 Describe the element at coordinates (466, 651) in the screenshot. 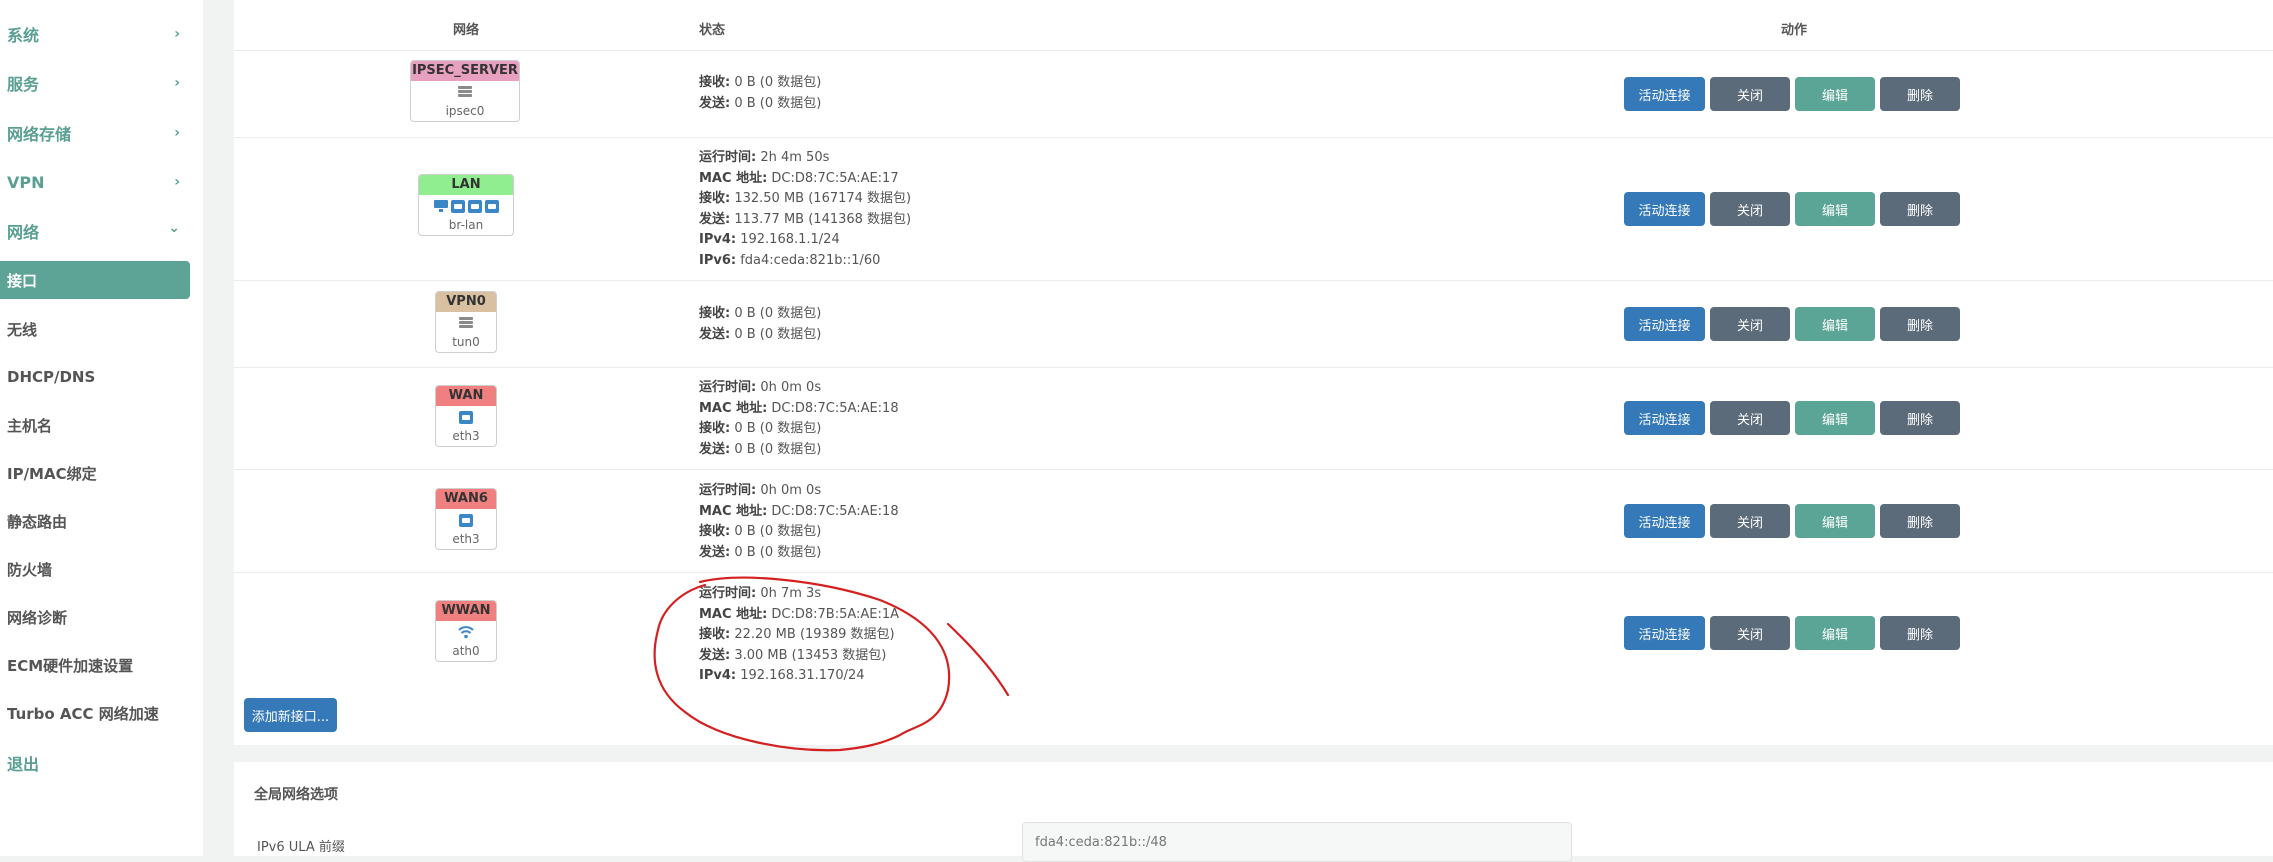

I see `interface-device: ath0` at that location.